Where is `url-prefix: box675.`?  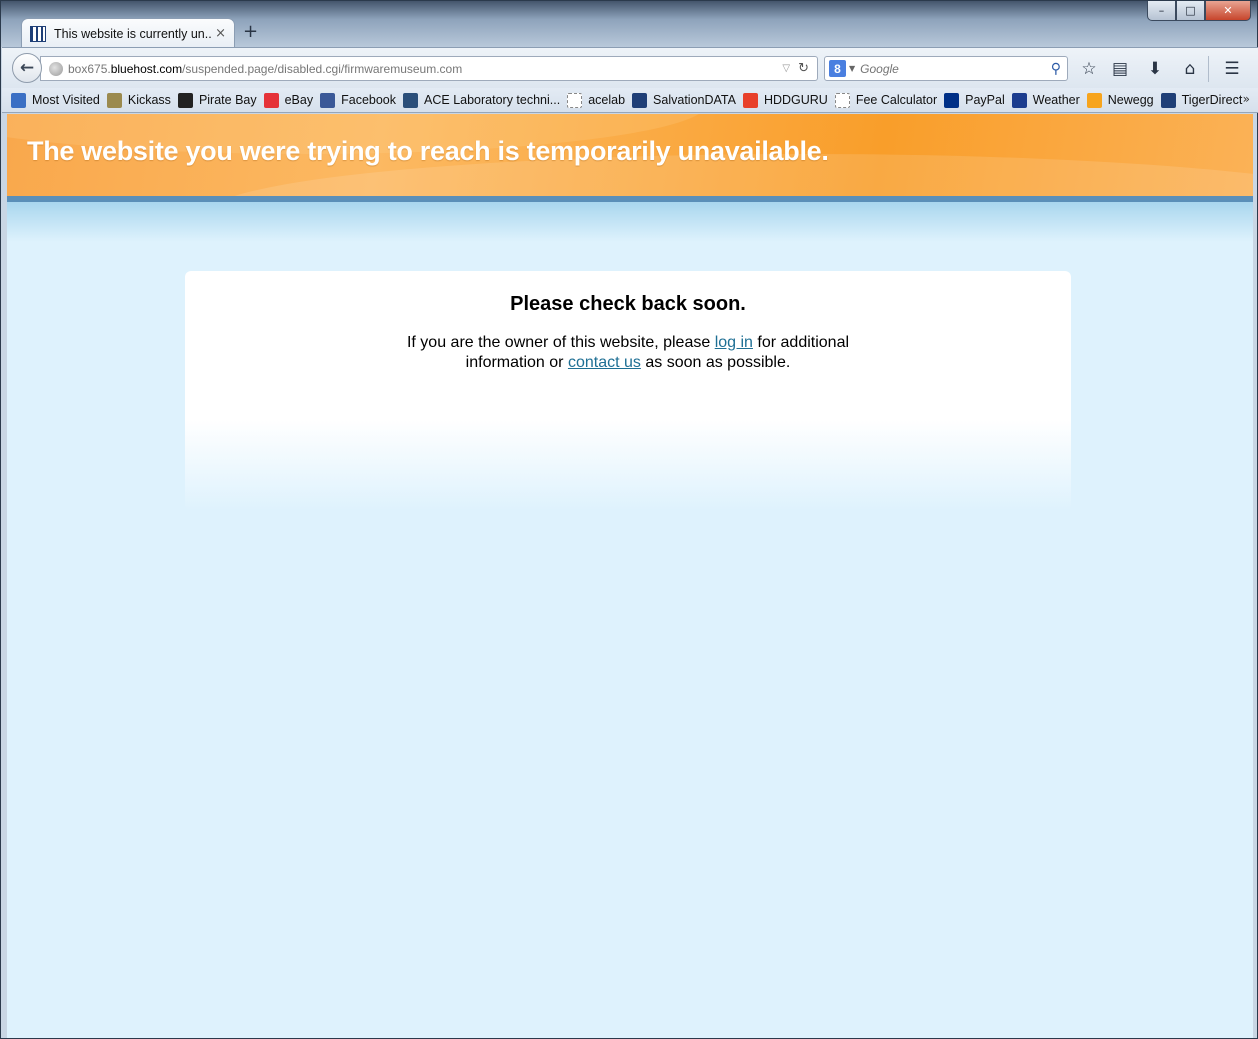 url-prefix: box675. is located at coordinates (89, 68).